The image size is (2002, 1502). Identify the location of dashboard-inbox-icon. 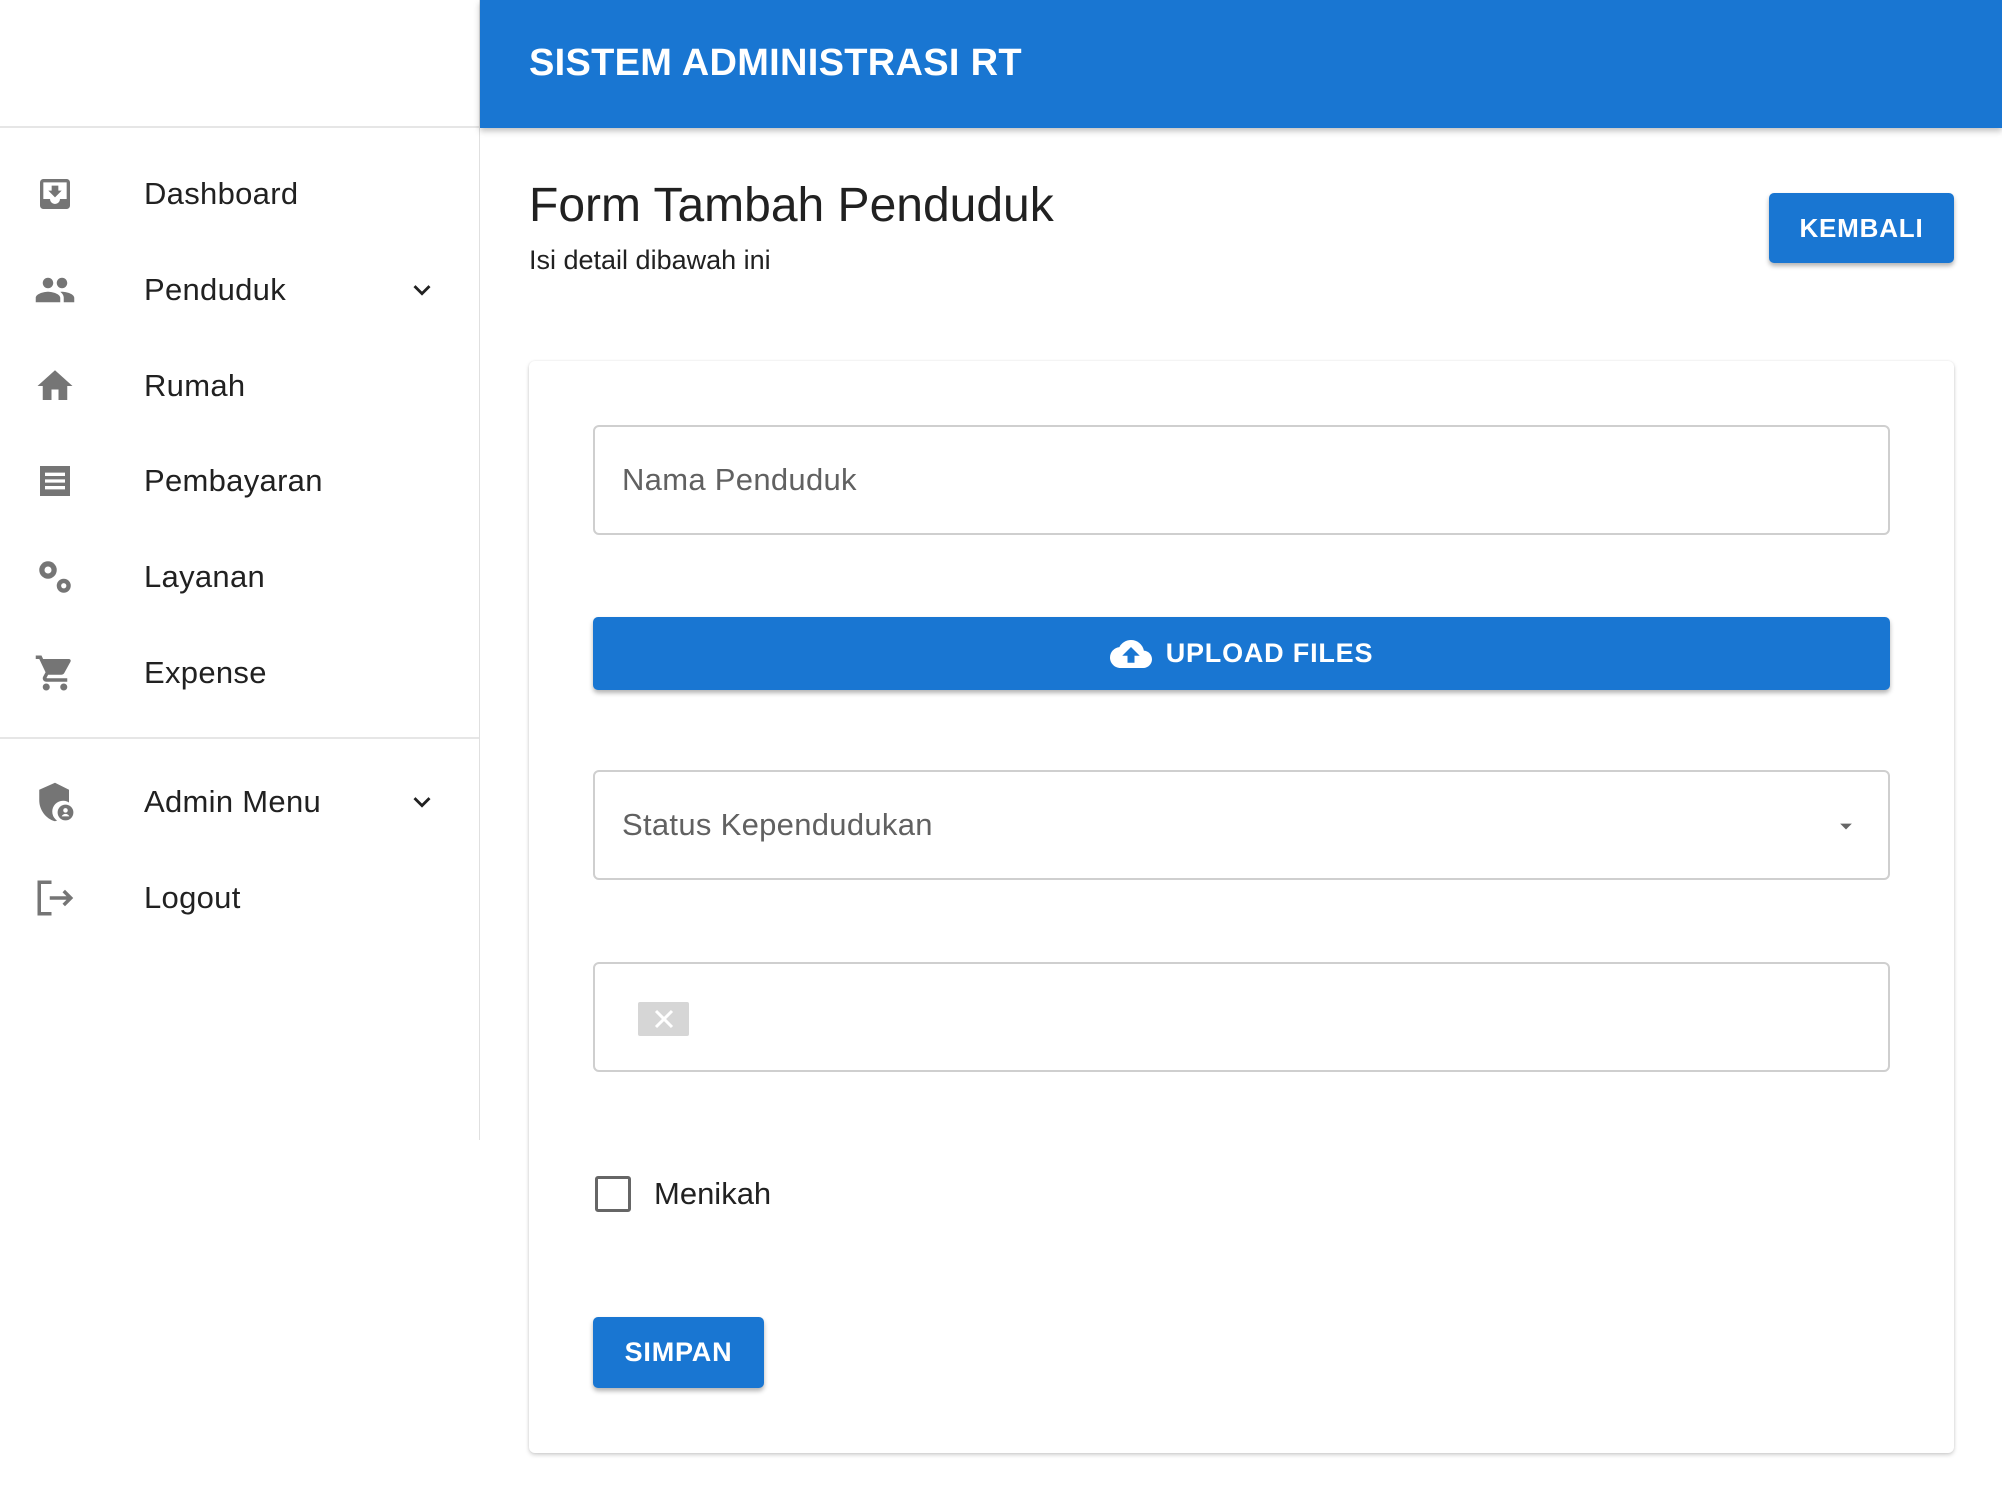
(55, 194).